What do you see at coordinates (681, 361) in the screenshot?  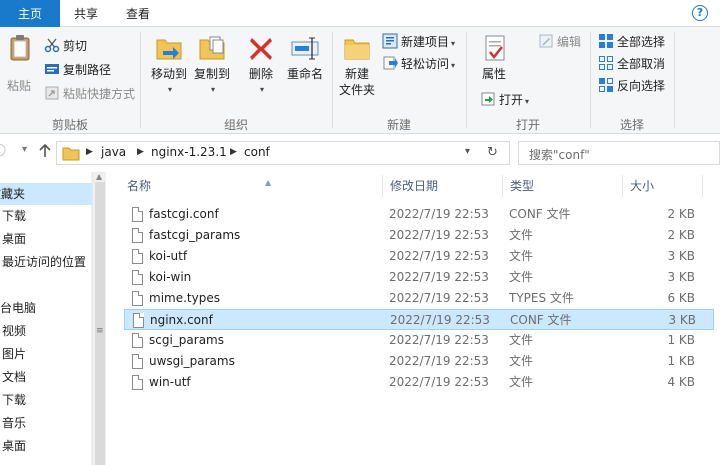 I see `file-size: 1 KB` at bounding box center [681, 361].